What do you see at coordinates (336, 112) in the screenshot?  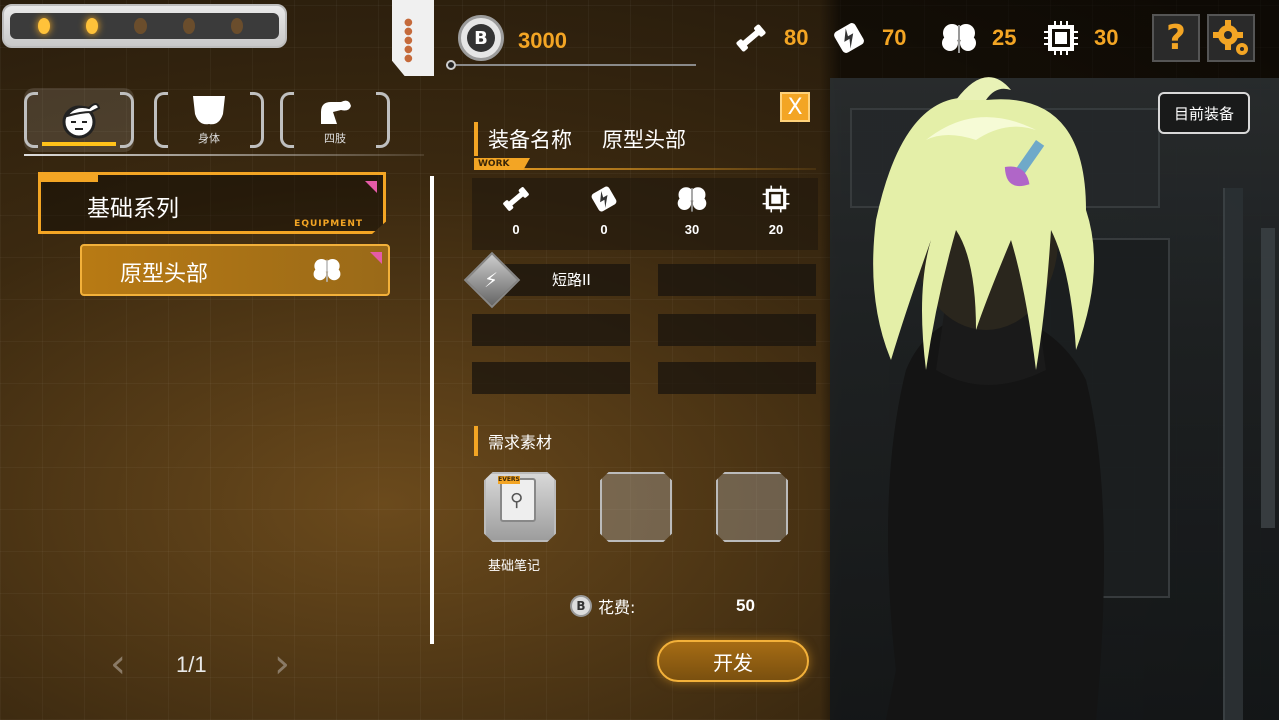 I see `arm-icon` at bounding box center [336, 112].